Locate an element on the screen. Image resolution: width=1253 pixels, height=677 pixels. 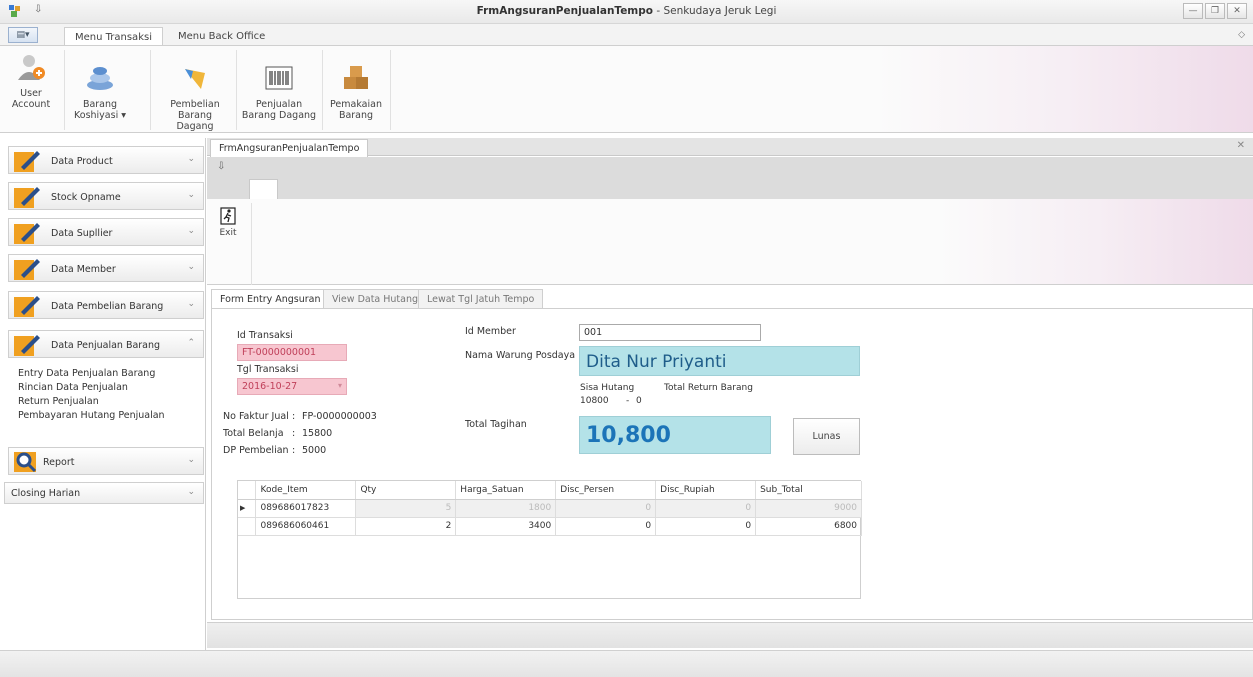
row-indicator-header is located at coordinates (247, 490).